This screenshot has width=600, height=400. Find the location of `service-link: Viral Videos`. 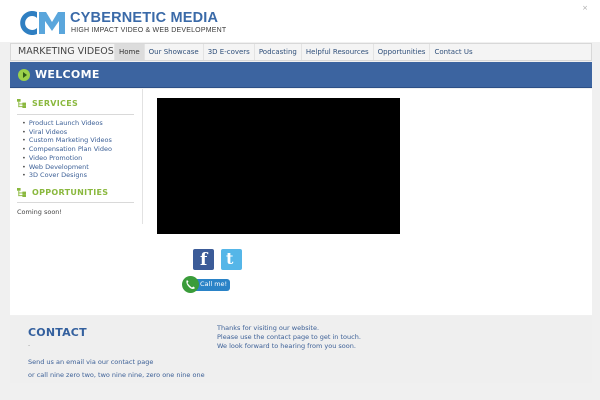

service-link: Viral Videos is located at coordinates (67, 132).